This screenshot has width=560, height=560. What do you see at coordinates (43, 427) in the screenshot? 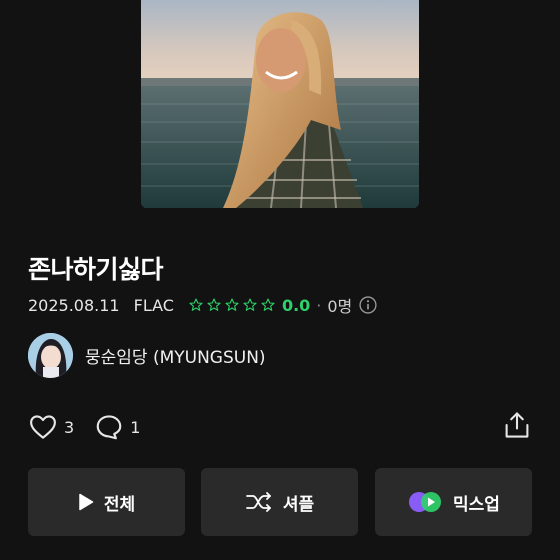
I see `heart-icon` at bounding box center [43, 427].